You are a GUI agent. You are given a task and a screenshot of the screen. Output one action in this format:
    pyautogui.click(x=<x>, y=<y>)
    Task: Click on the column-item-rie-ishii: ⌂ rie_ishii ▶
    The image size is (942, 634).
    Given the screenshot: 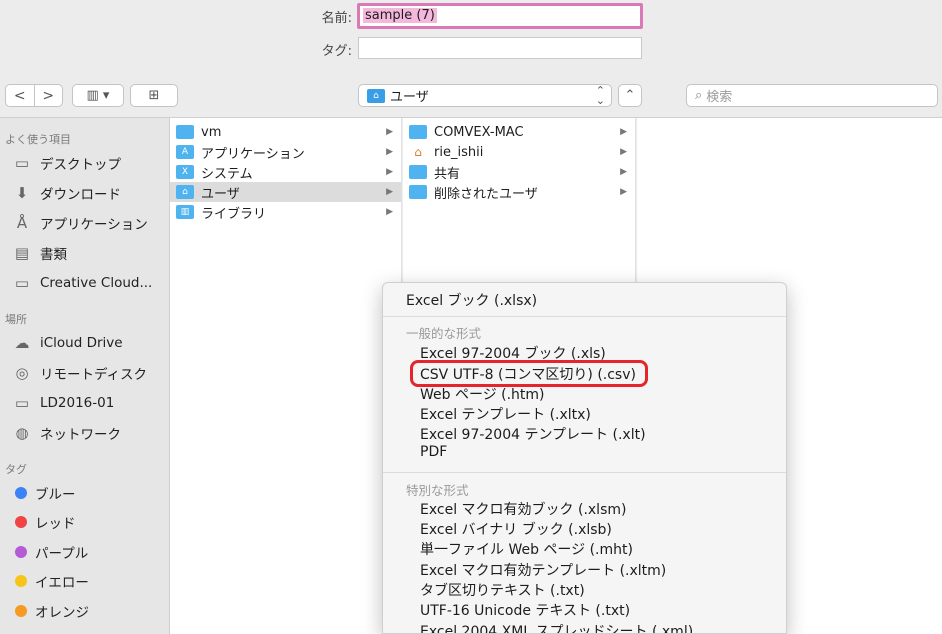 What is the action you would take?
    pyautogui.click(x=519, y=152)
    